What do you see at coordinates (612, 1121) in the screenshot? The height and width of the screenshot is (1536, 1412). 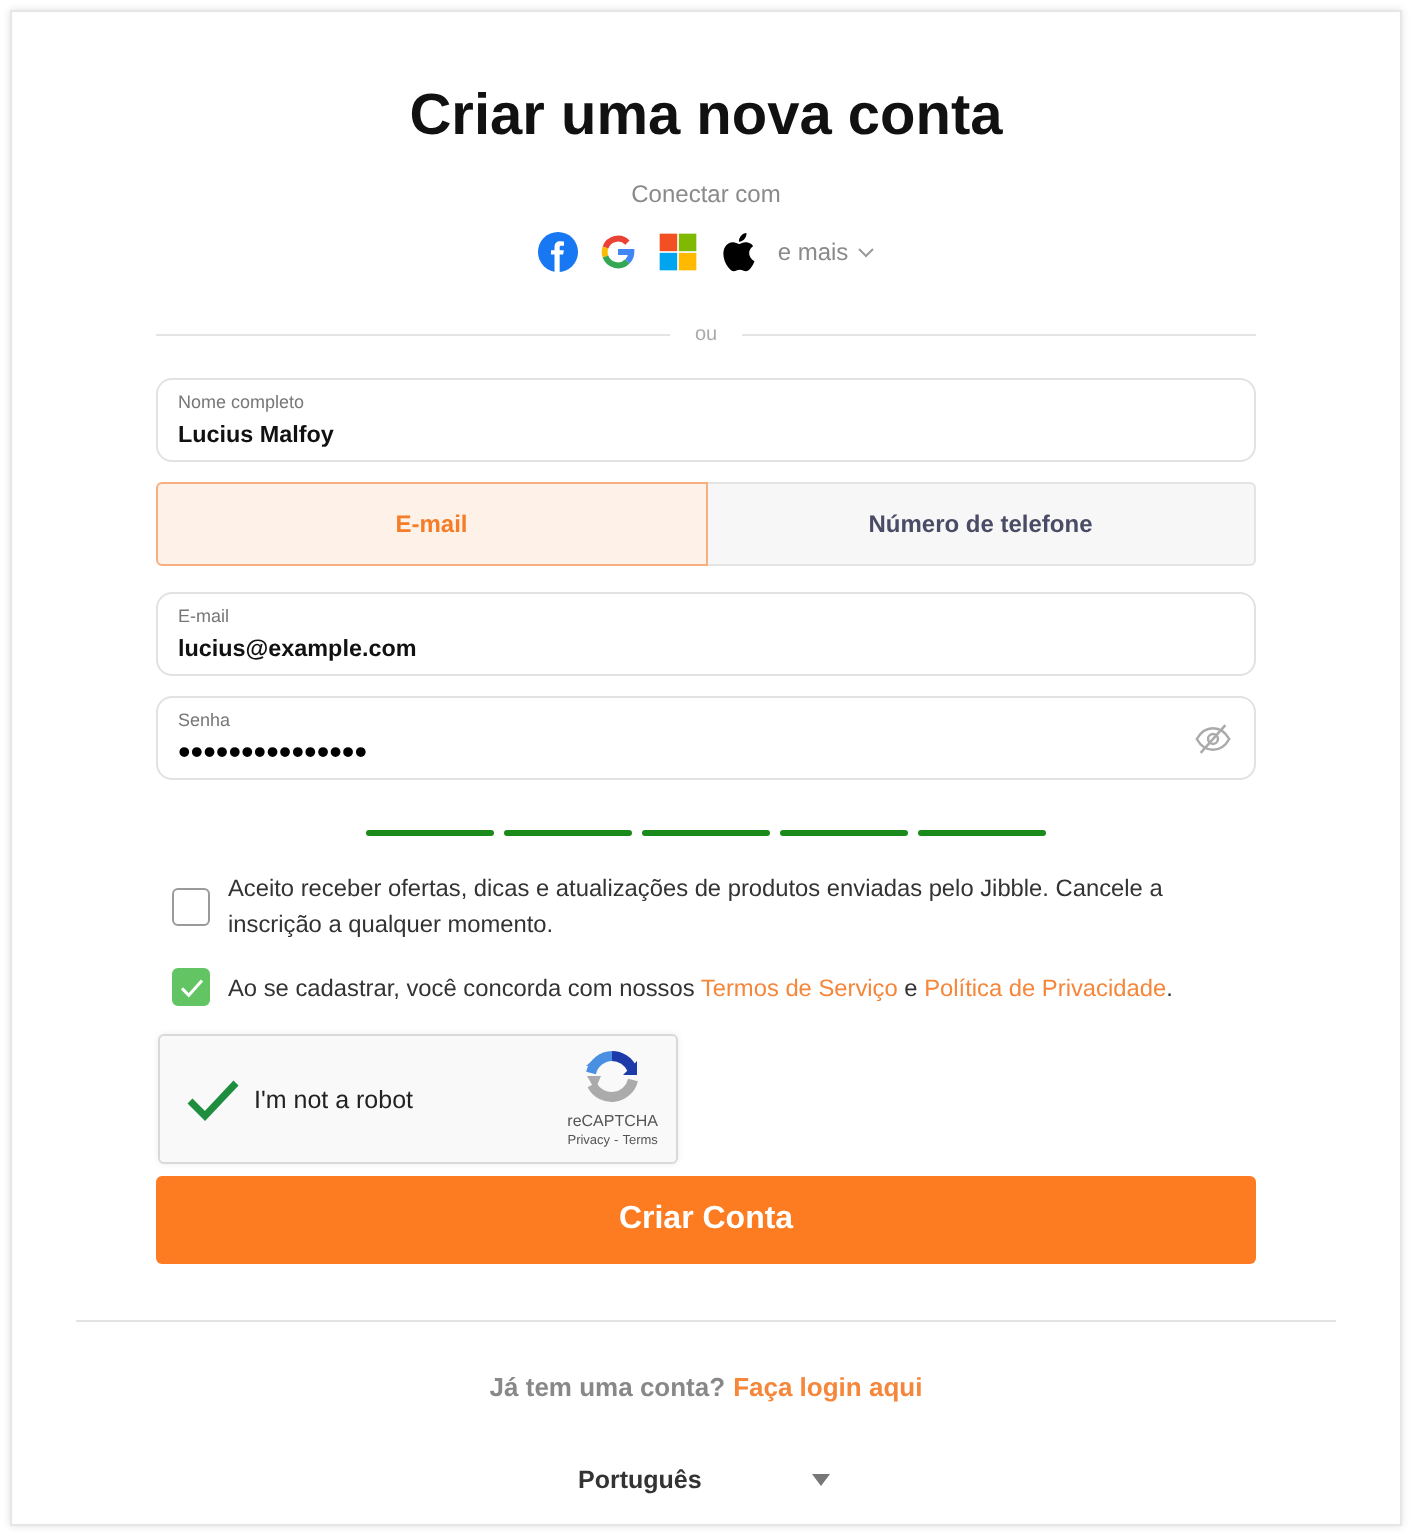 I see `captcha-brand: reCAPTCHA` at bounding box center [612, 1121].